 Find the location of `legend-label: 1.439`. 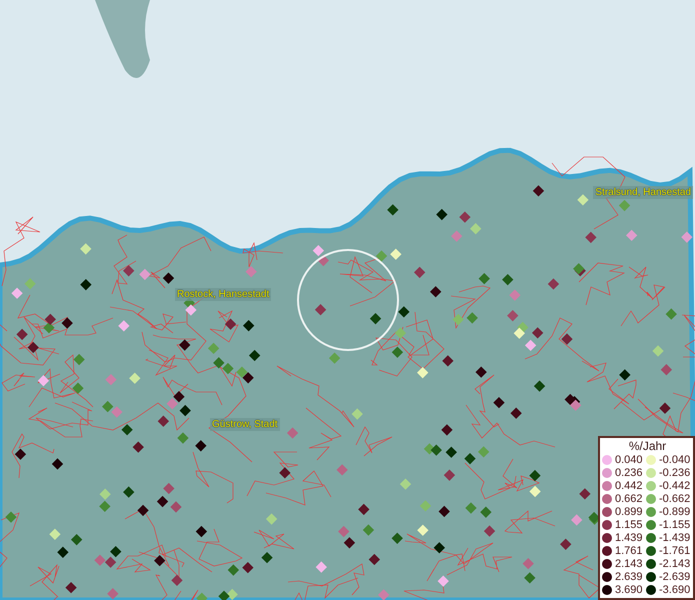

legend-label: 1.439 is located at coordinates (629, 538).